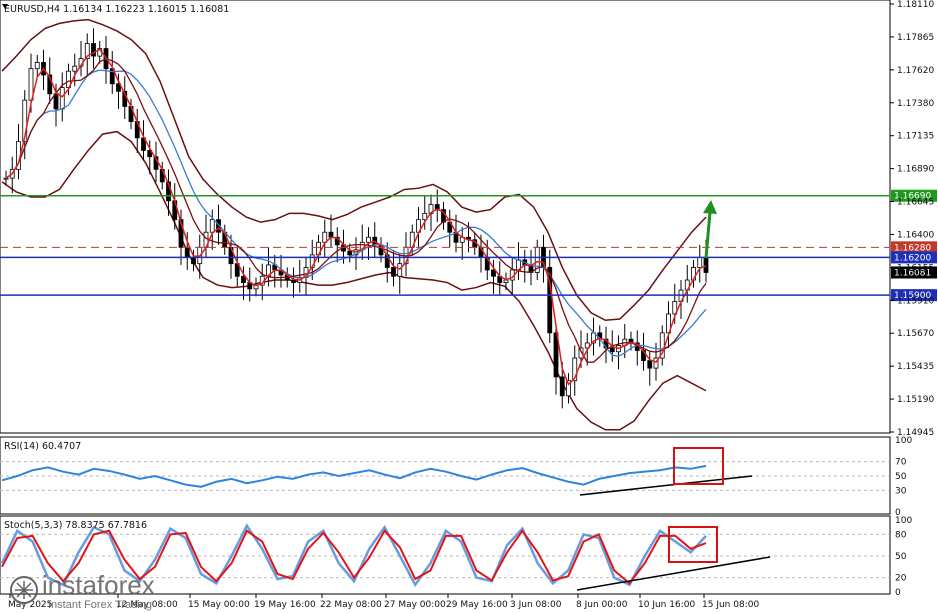 The height and width of the screenshot is (613, 938). I want to click on rsi-label: RSI(14) 60.4707, so click(42, 446).